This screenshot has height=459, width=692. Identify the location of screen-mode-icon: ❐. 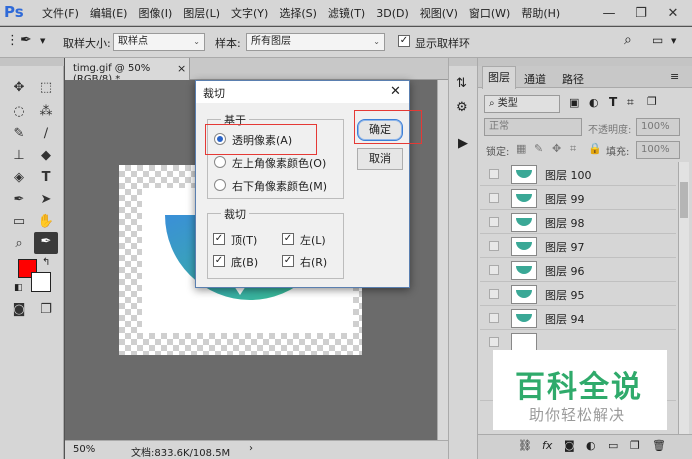
(46, 310).